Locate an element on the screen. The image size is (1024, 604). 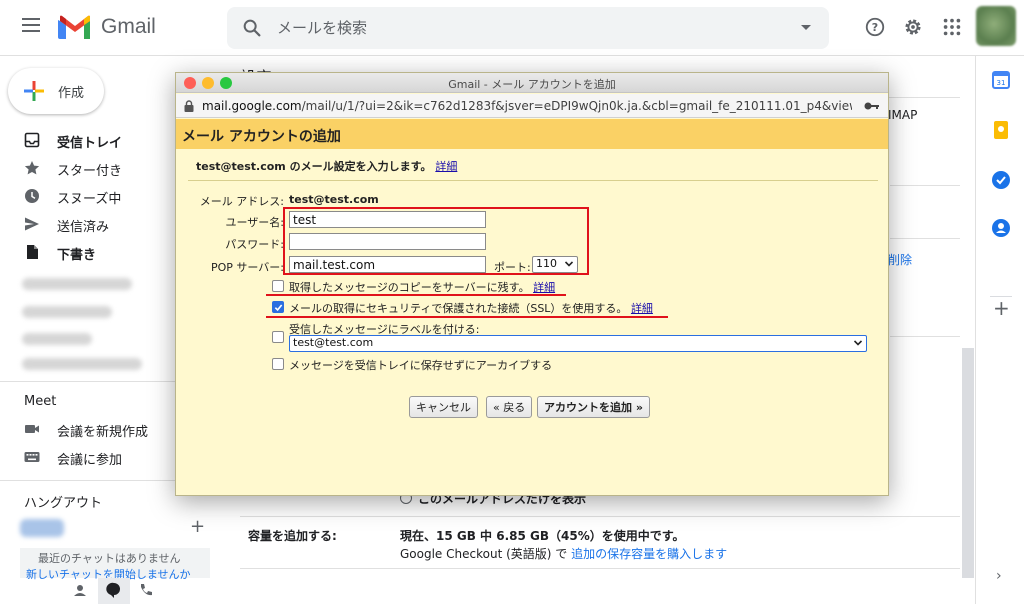
sidebar-item-starred: スター付き is located at coordinates (86, 168).